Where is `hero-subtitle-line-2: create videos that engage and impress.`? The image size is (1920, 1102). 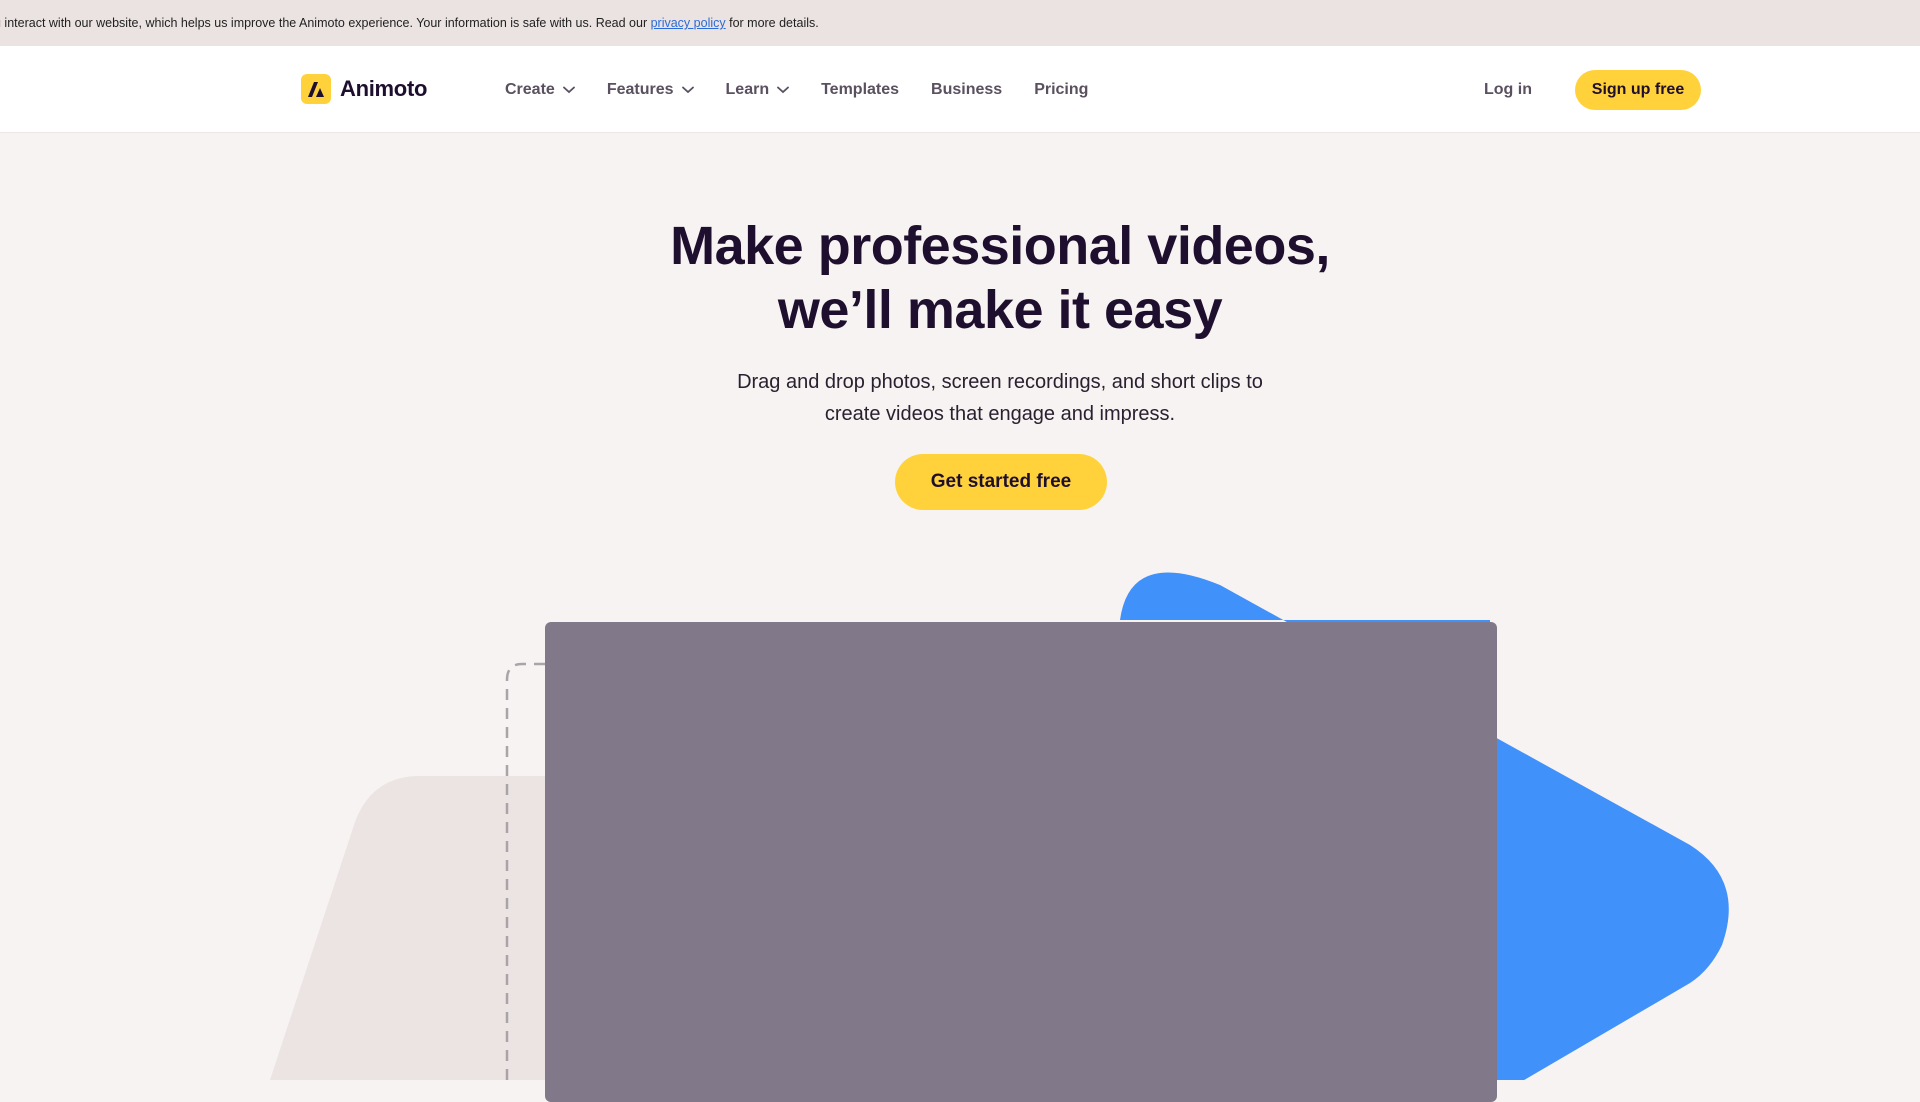 hero-subtitle-line-2: create videos that engage and impress. is located at coordinates (1000, 414).